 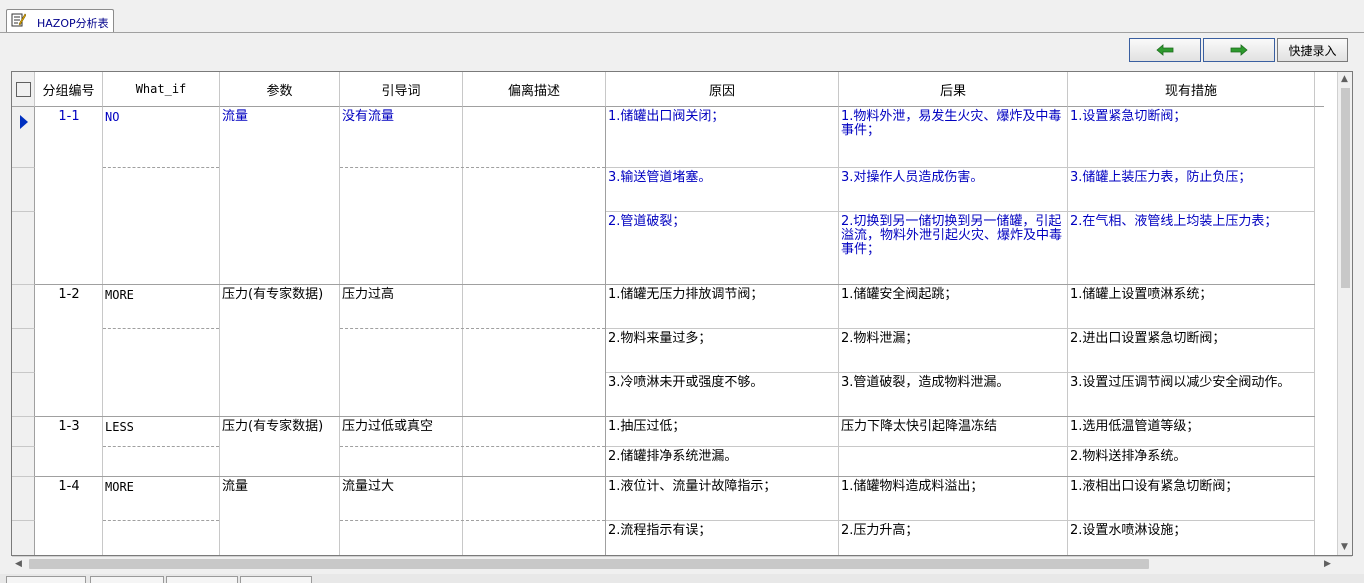 I want to click on scroll-right-icon: ▶, so click(x=1327, y=564).